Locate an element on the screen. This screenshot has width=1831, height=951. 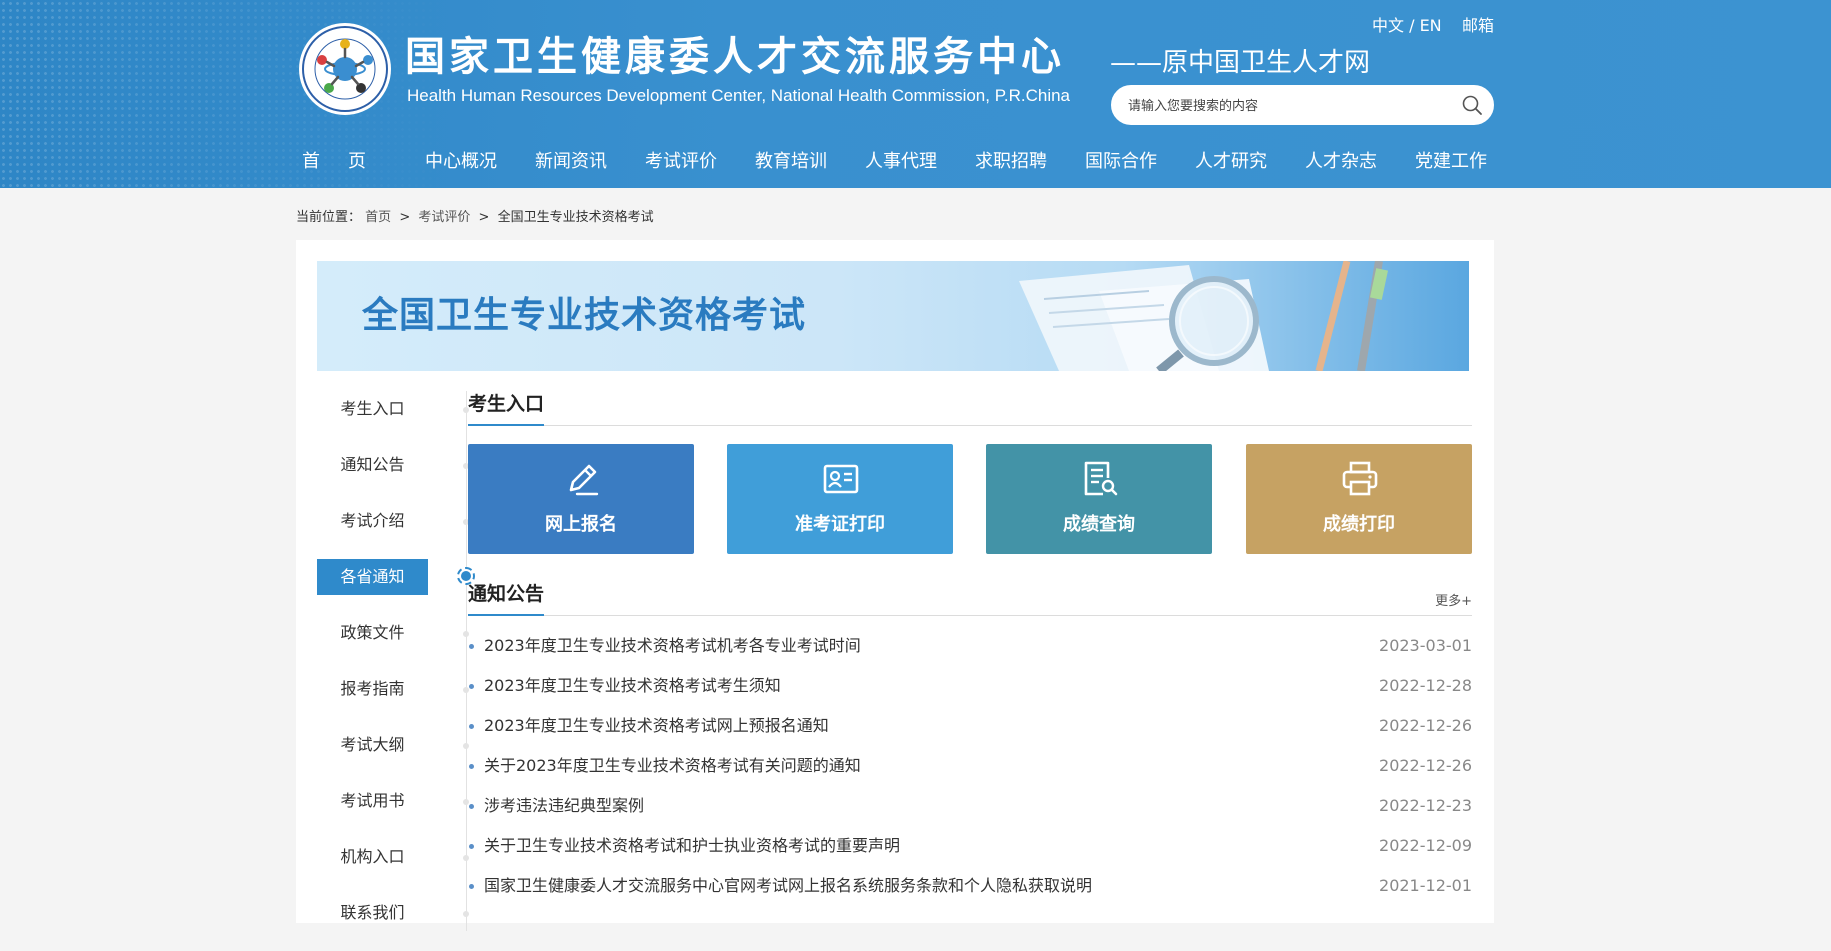
nav-item-personnel-agency: 人事代理 is located at coordinates (901, 160).